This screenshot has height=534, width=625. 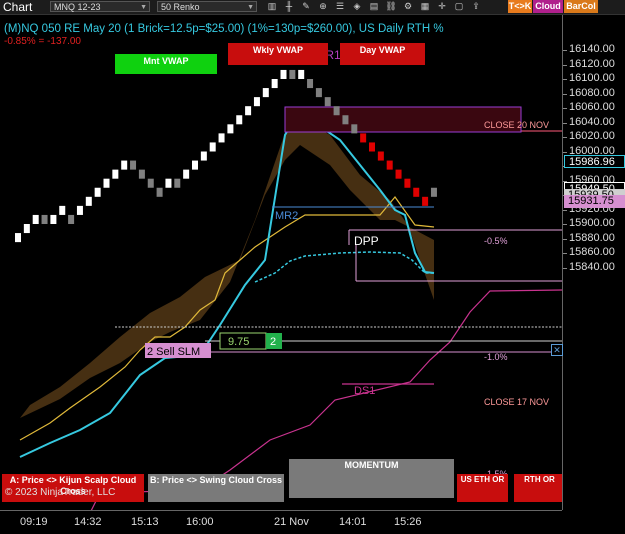 I want to click on pct-neg1-label: -1.0%, so click(x=496, y=357).